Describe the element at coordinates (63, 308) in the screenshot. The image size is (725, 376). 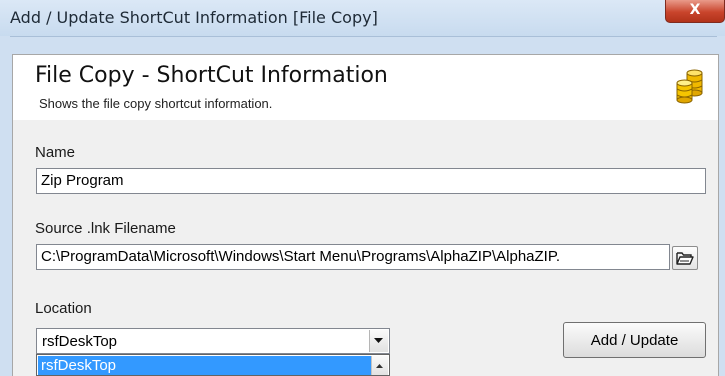
I see `location-label: Location` at that location.